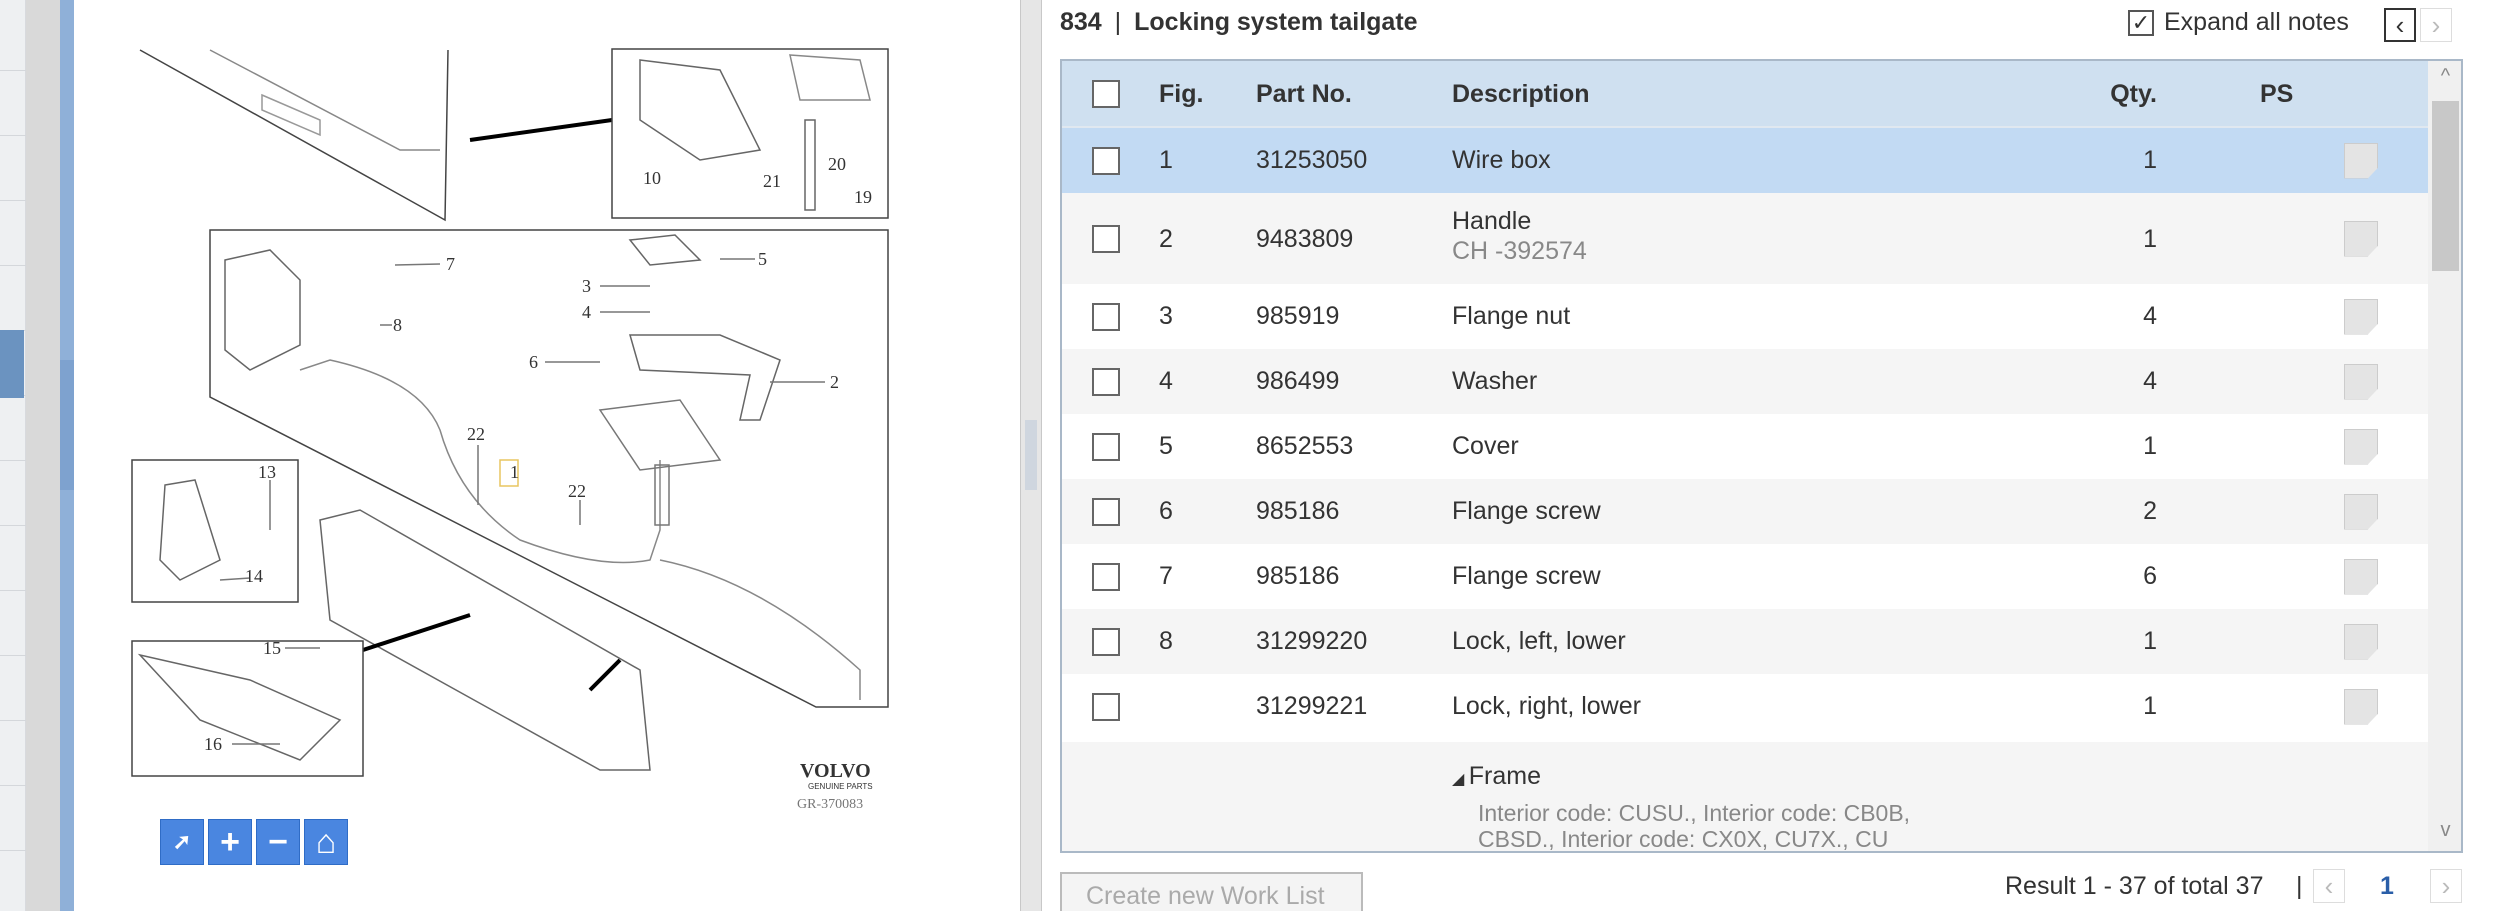  I want to click on zoom-in-icon: +, so click(230, 841).